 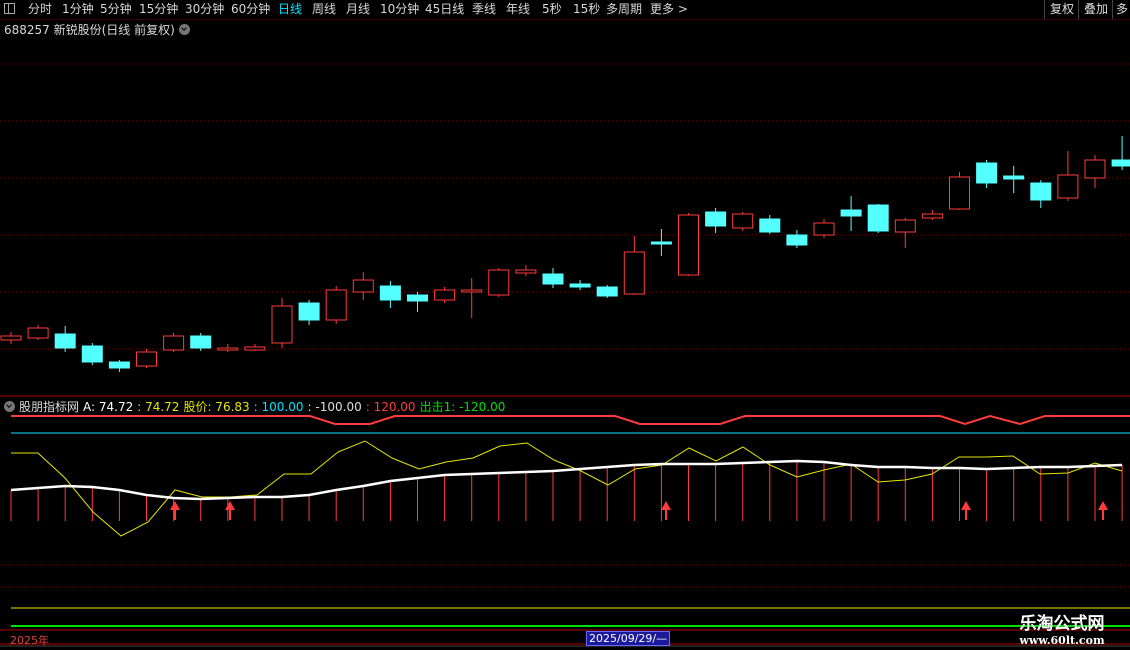 I want to click on indicator-120-value: : 120.00, so click(x=390, y=407).